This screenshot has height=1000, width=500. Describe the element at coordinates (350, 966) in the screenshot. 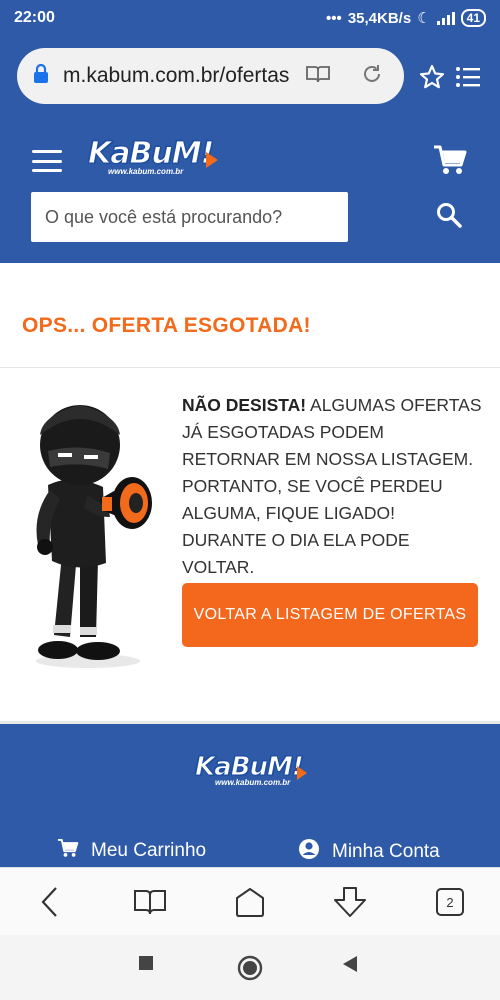

I see `back-triangle-icon` at that location.